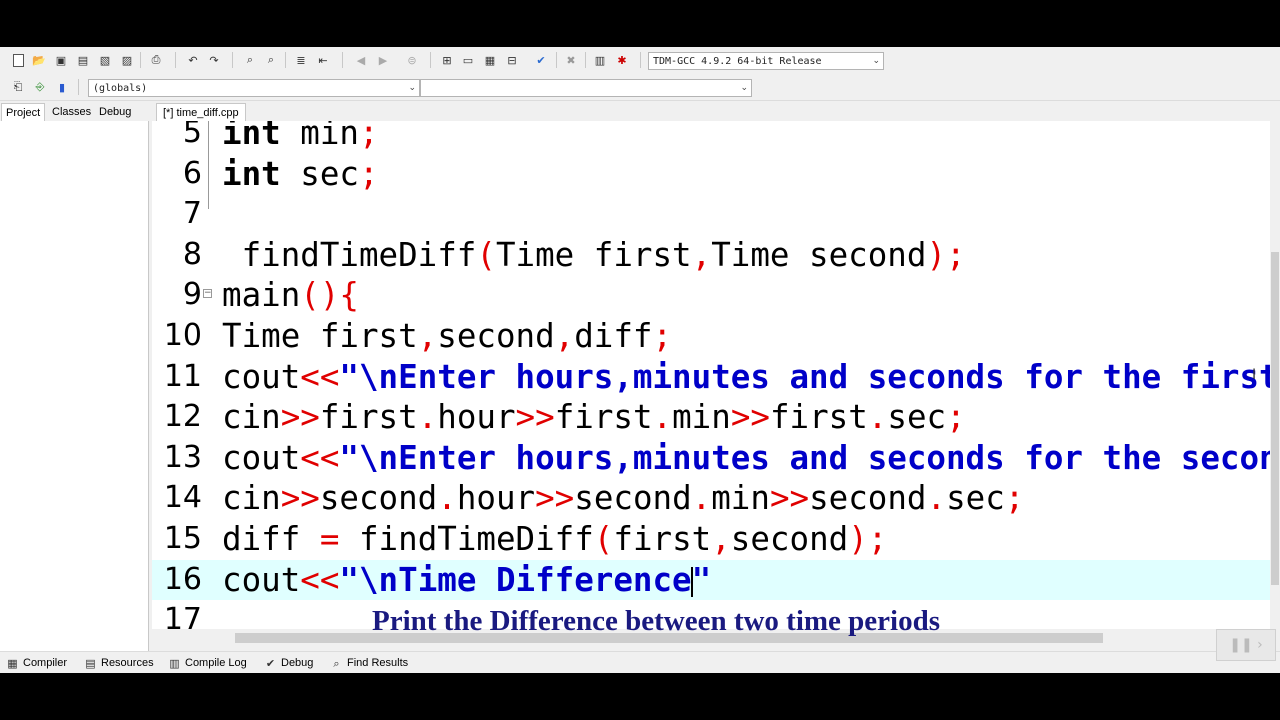  Describe the element at coordinates (182, 335) in the screenshot. I see `line-number: 10` at that location.